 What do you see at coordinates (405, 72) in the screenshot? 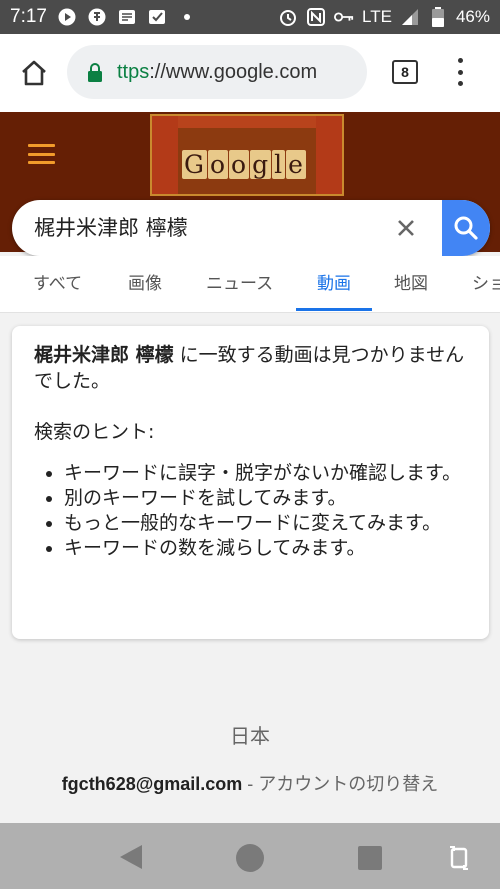
I see `tab-switcher-button: 8` at bounding box center [405, 72].